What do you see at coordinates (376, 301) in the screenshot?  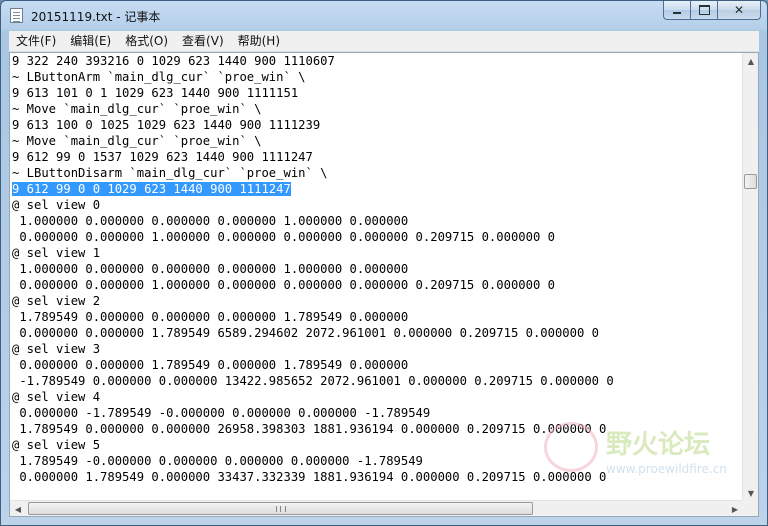 I see `text-line: @ sel view 2` at bounding box center [376, 301].